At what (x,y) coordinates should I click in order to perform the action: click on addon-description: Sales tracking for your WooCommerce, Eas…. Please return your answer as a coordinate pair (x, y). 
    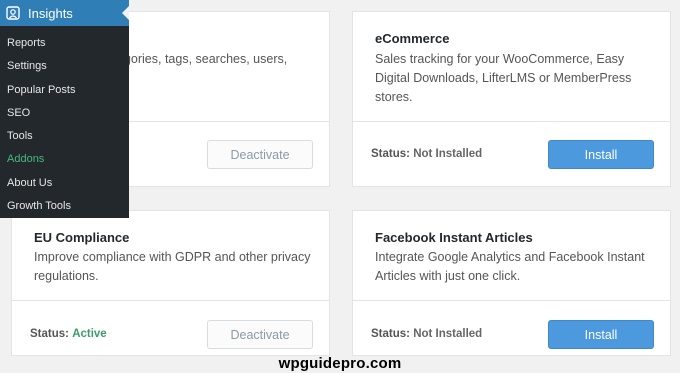
    Looking at the image, I should click on (503, 78).